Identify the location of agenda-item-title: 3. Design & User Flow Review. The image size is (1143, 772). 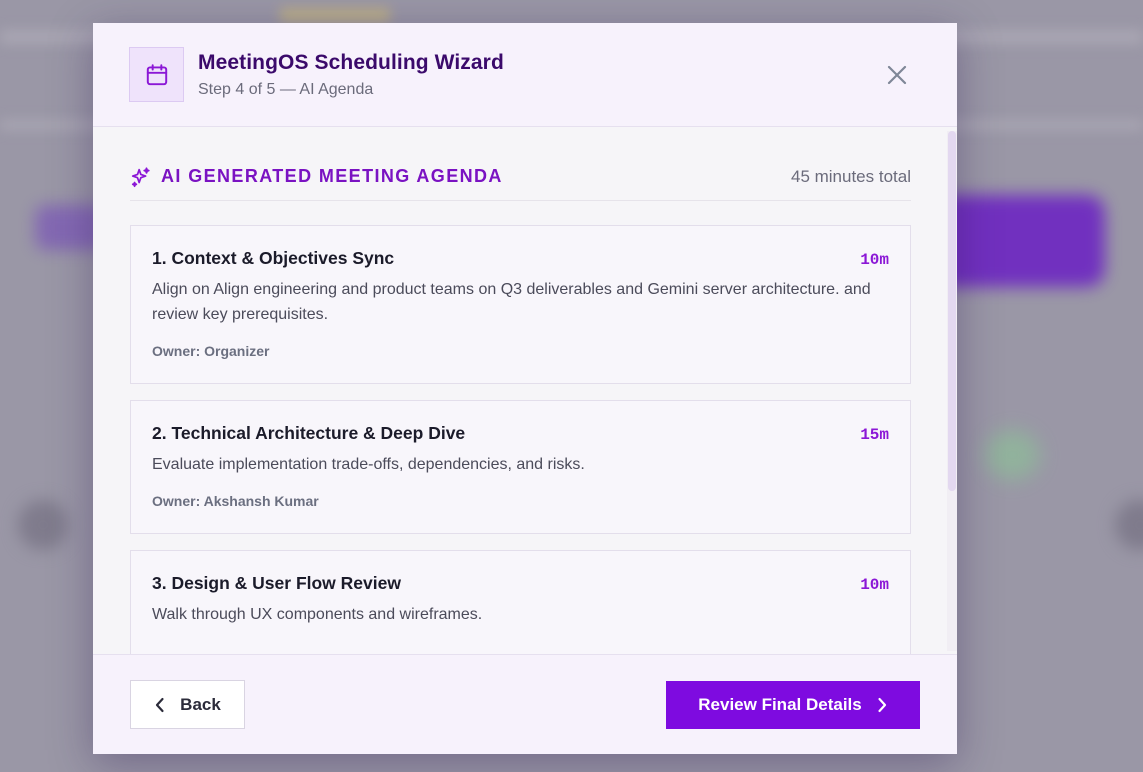
(276, 583).